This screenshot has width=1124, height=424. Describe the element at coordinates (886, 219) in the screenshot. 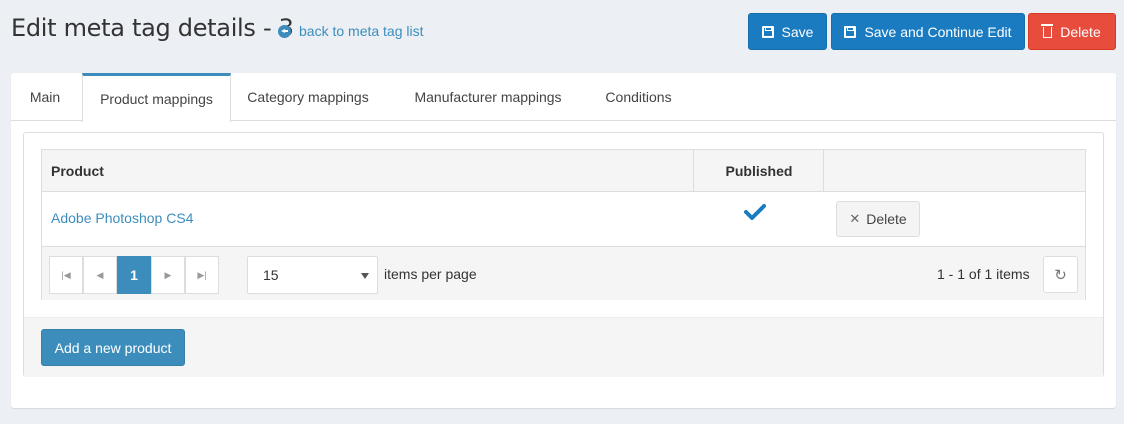

I see `row-delete-label: Delete` at that location.